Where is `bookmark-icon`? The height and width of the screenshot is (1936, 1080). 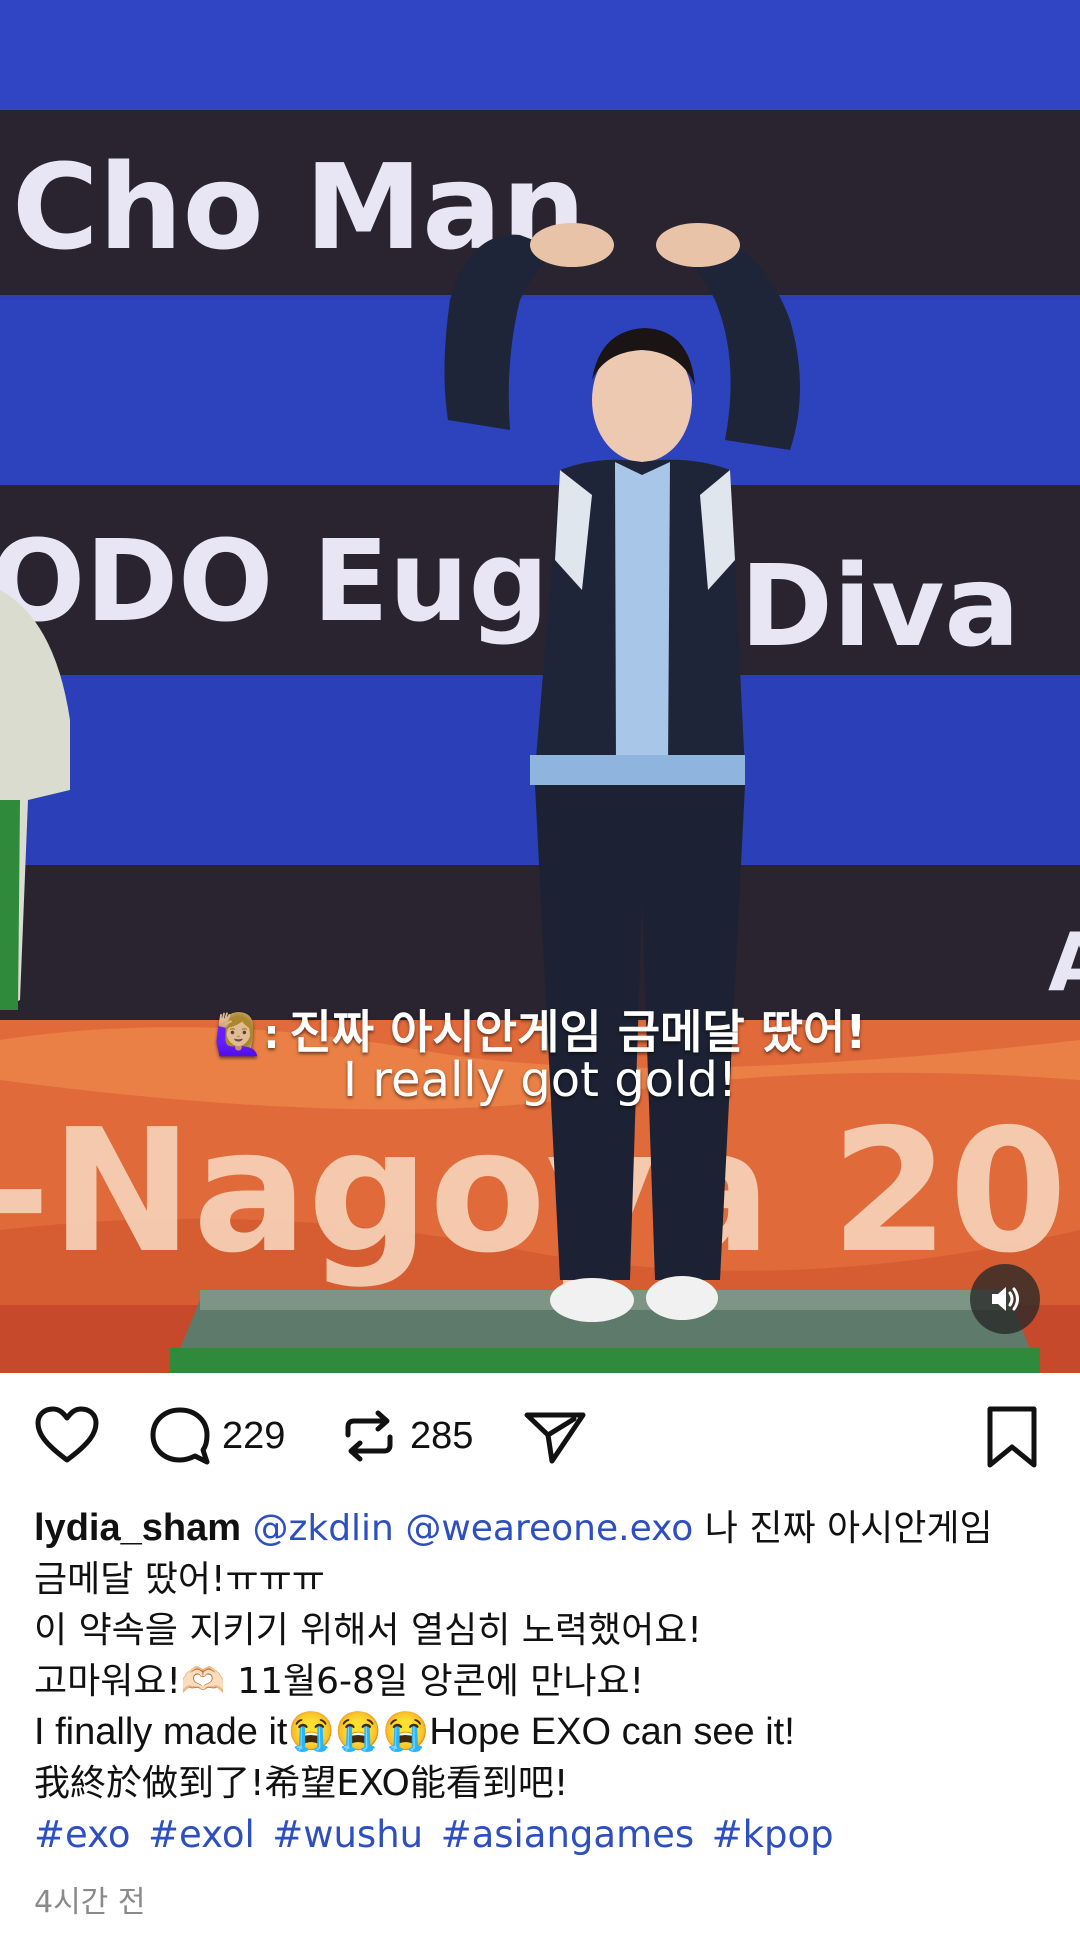
bookmark-icon is located at coordinates (1012, 1437).